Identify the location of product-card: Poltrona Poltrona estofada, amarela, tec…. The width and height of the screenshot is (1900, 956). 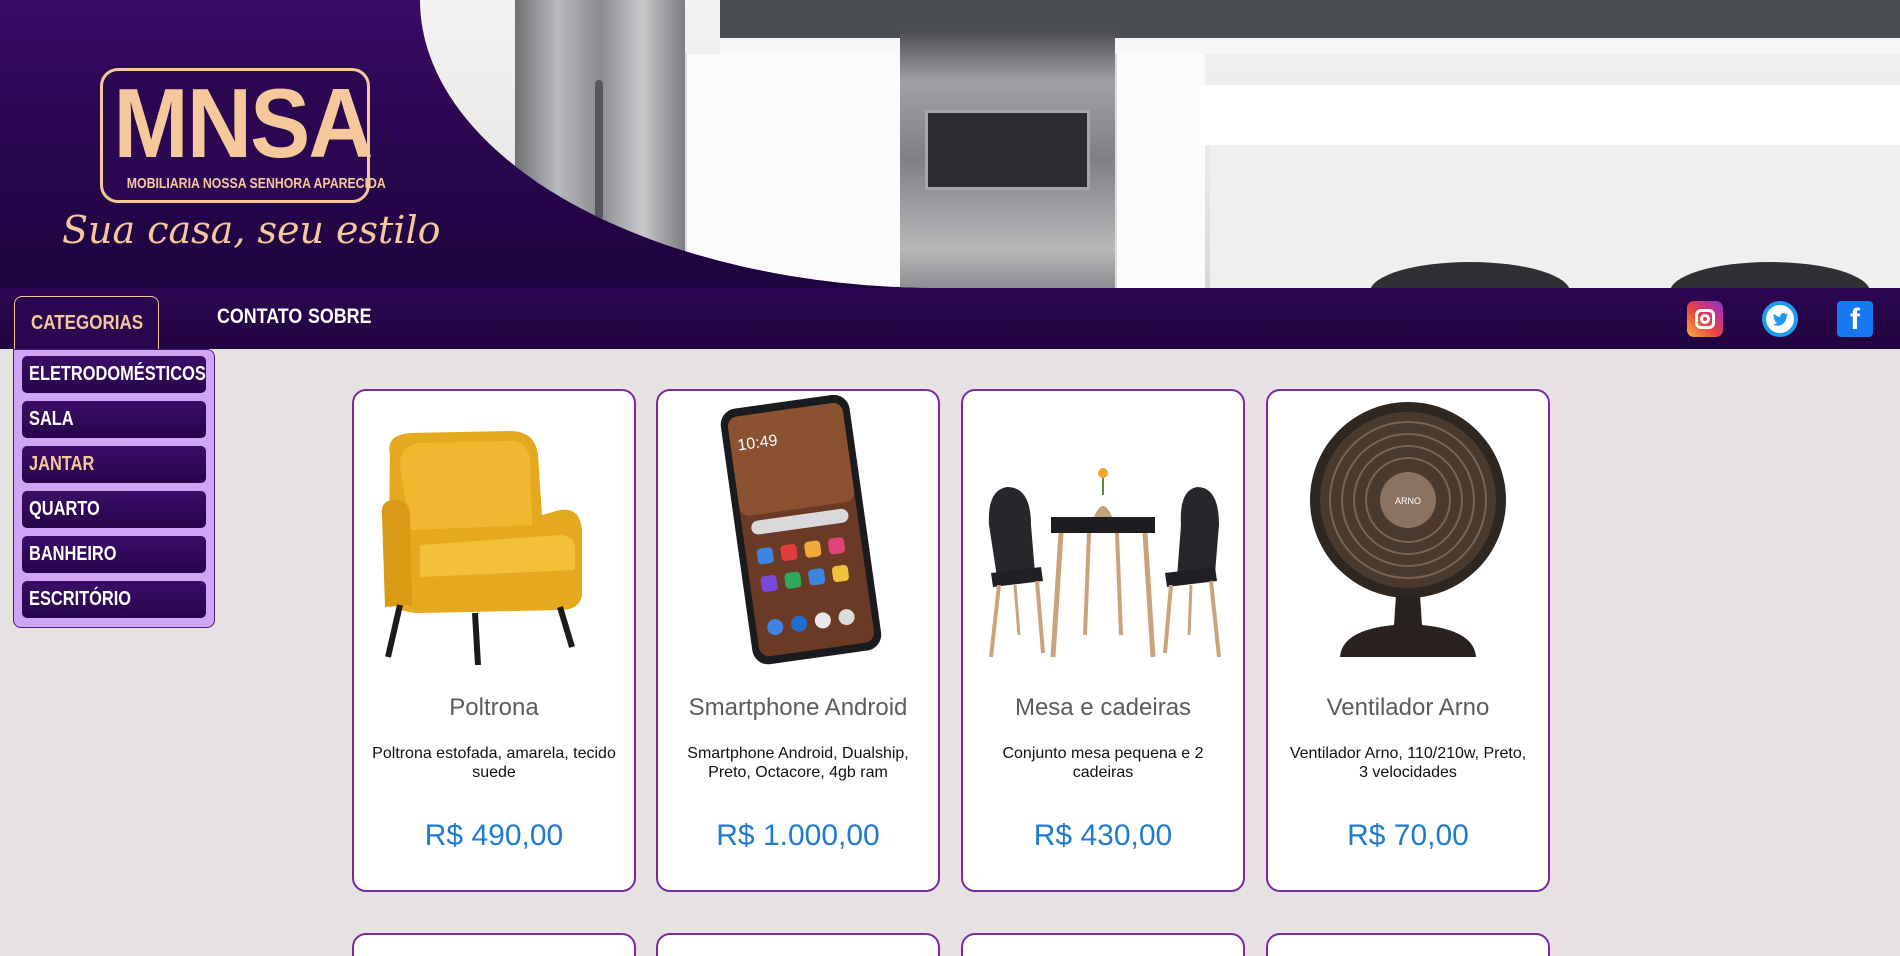
(494, 640).